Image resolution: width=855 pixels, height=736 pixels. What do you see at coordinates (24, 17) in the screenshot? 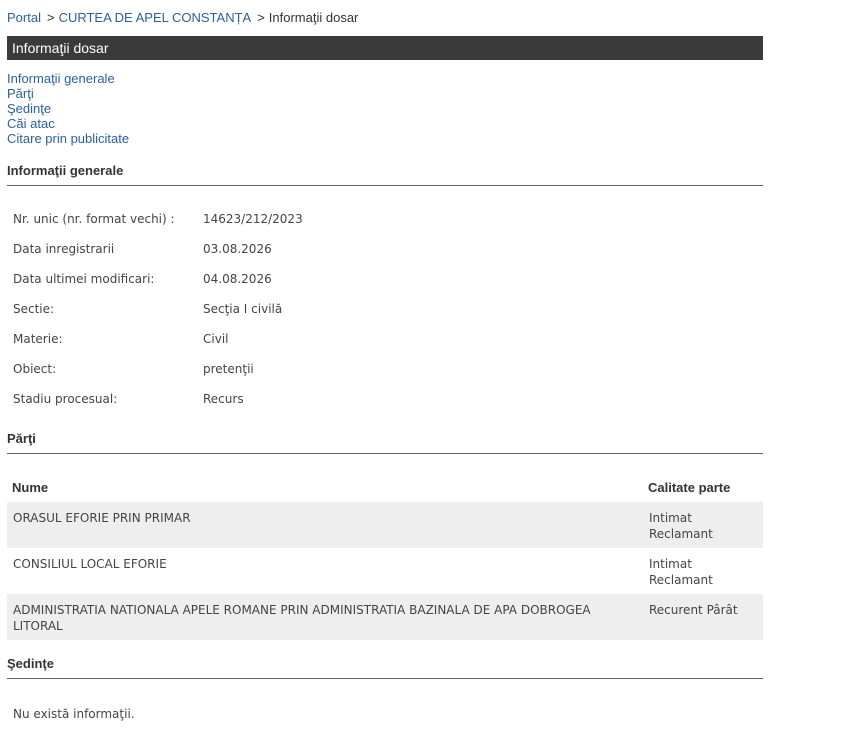
I see `breadcrumb-link-portal: Portal` at bounding box center [24, 17].